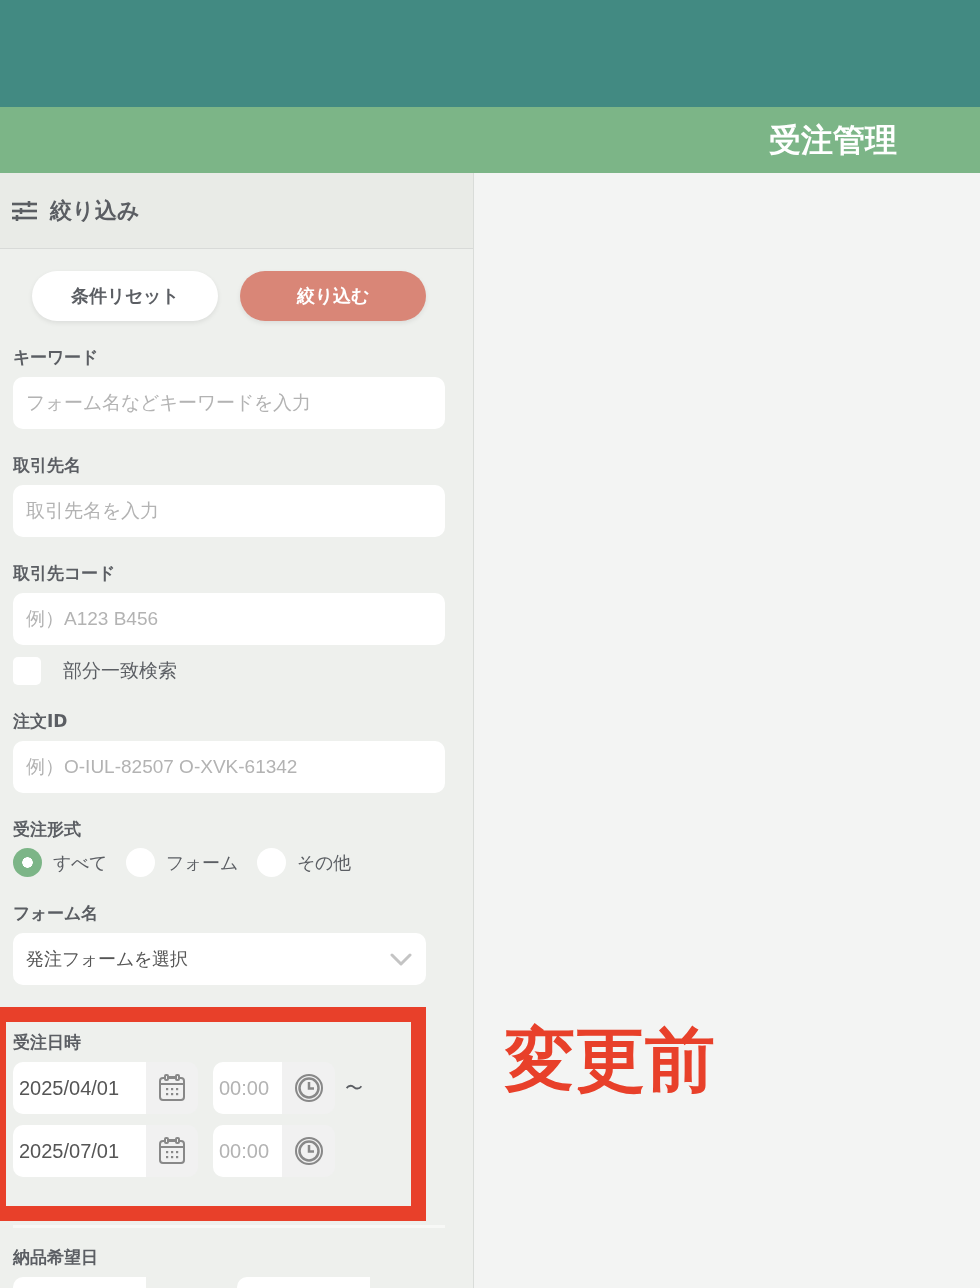 The height and width of the screenshot is (1288, 980). Describe the element at coordinates (219, 959) in the screenshot. I see `select-field: 発注フォームを選択` at that location.